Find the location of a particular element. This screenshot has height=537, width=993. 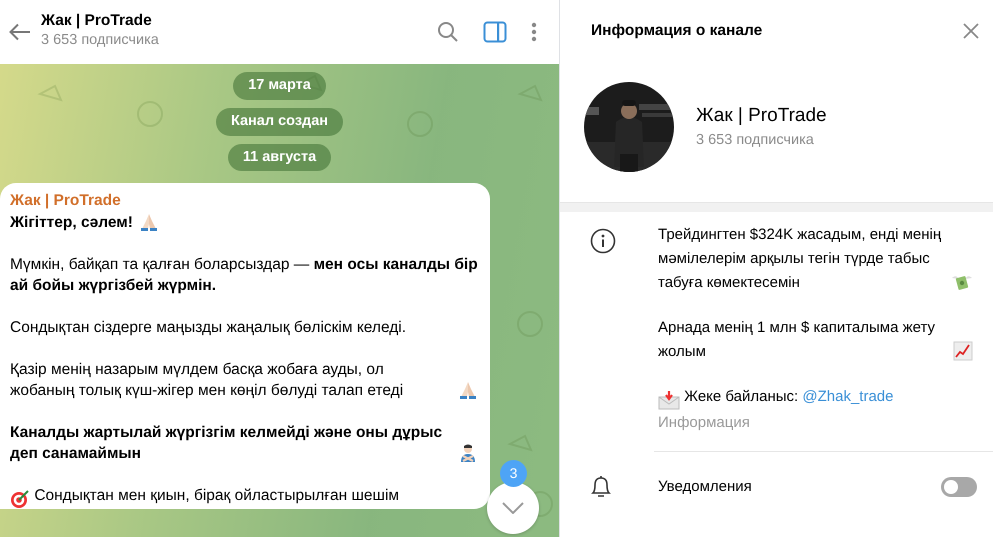

description-label: Информация is located at coordinates (704, 423).